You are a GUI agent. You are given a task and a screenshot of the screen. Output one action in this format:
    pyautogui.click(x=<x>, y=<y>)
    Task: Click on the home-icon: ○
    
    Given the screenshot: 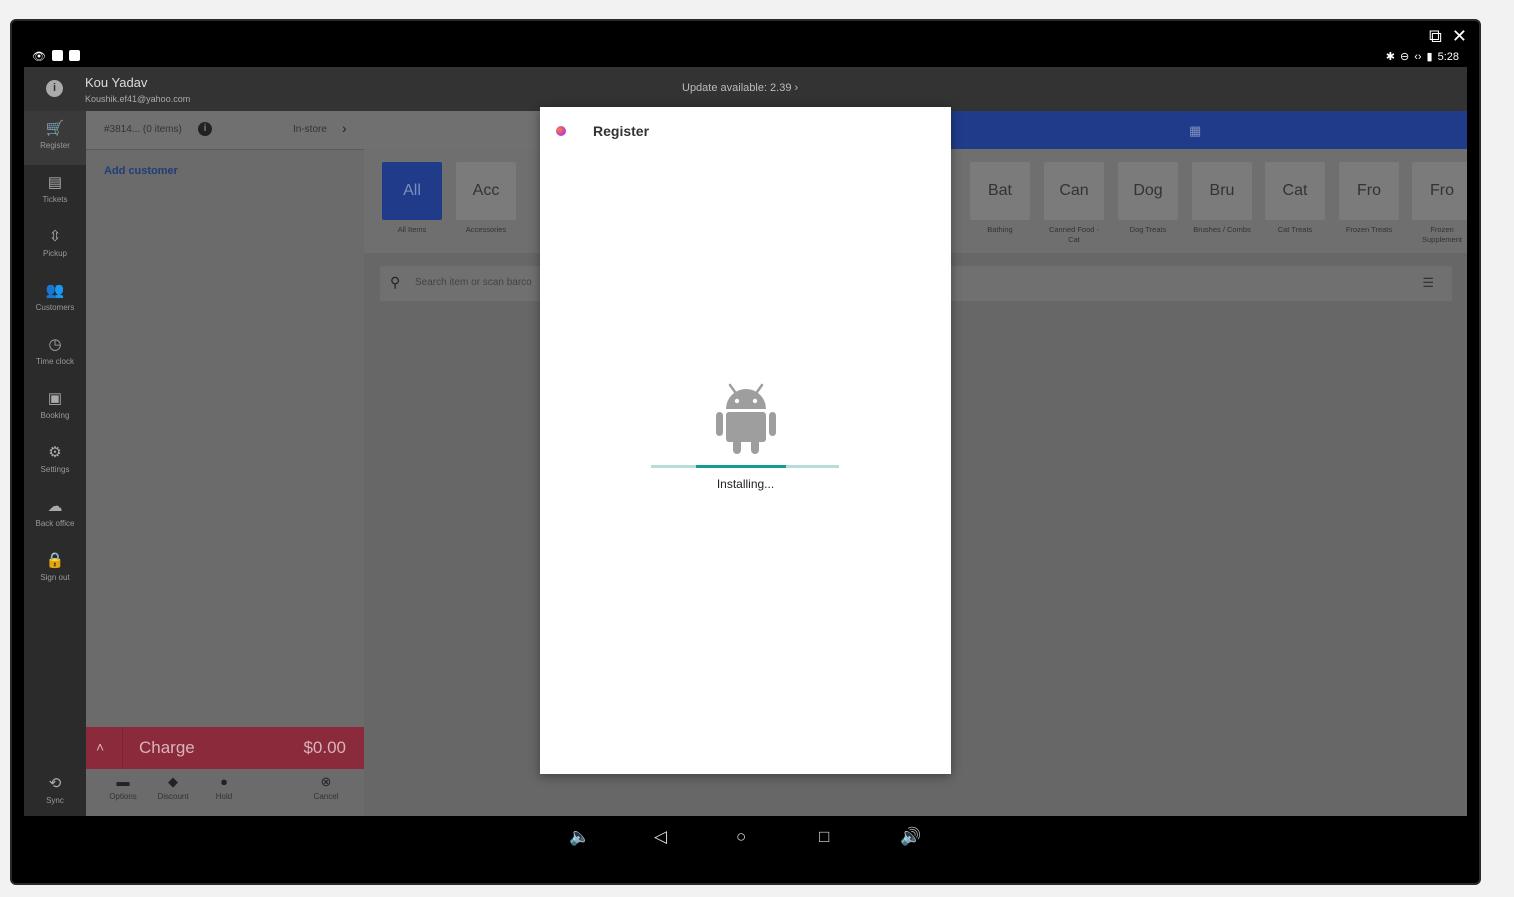 What is the action you would take?
    pyautogui.click(x=741, y=837)
    